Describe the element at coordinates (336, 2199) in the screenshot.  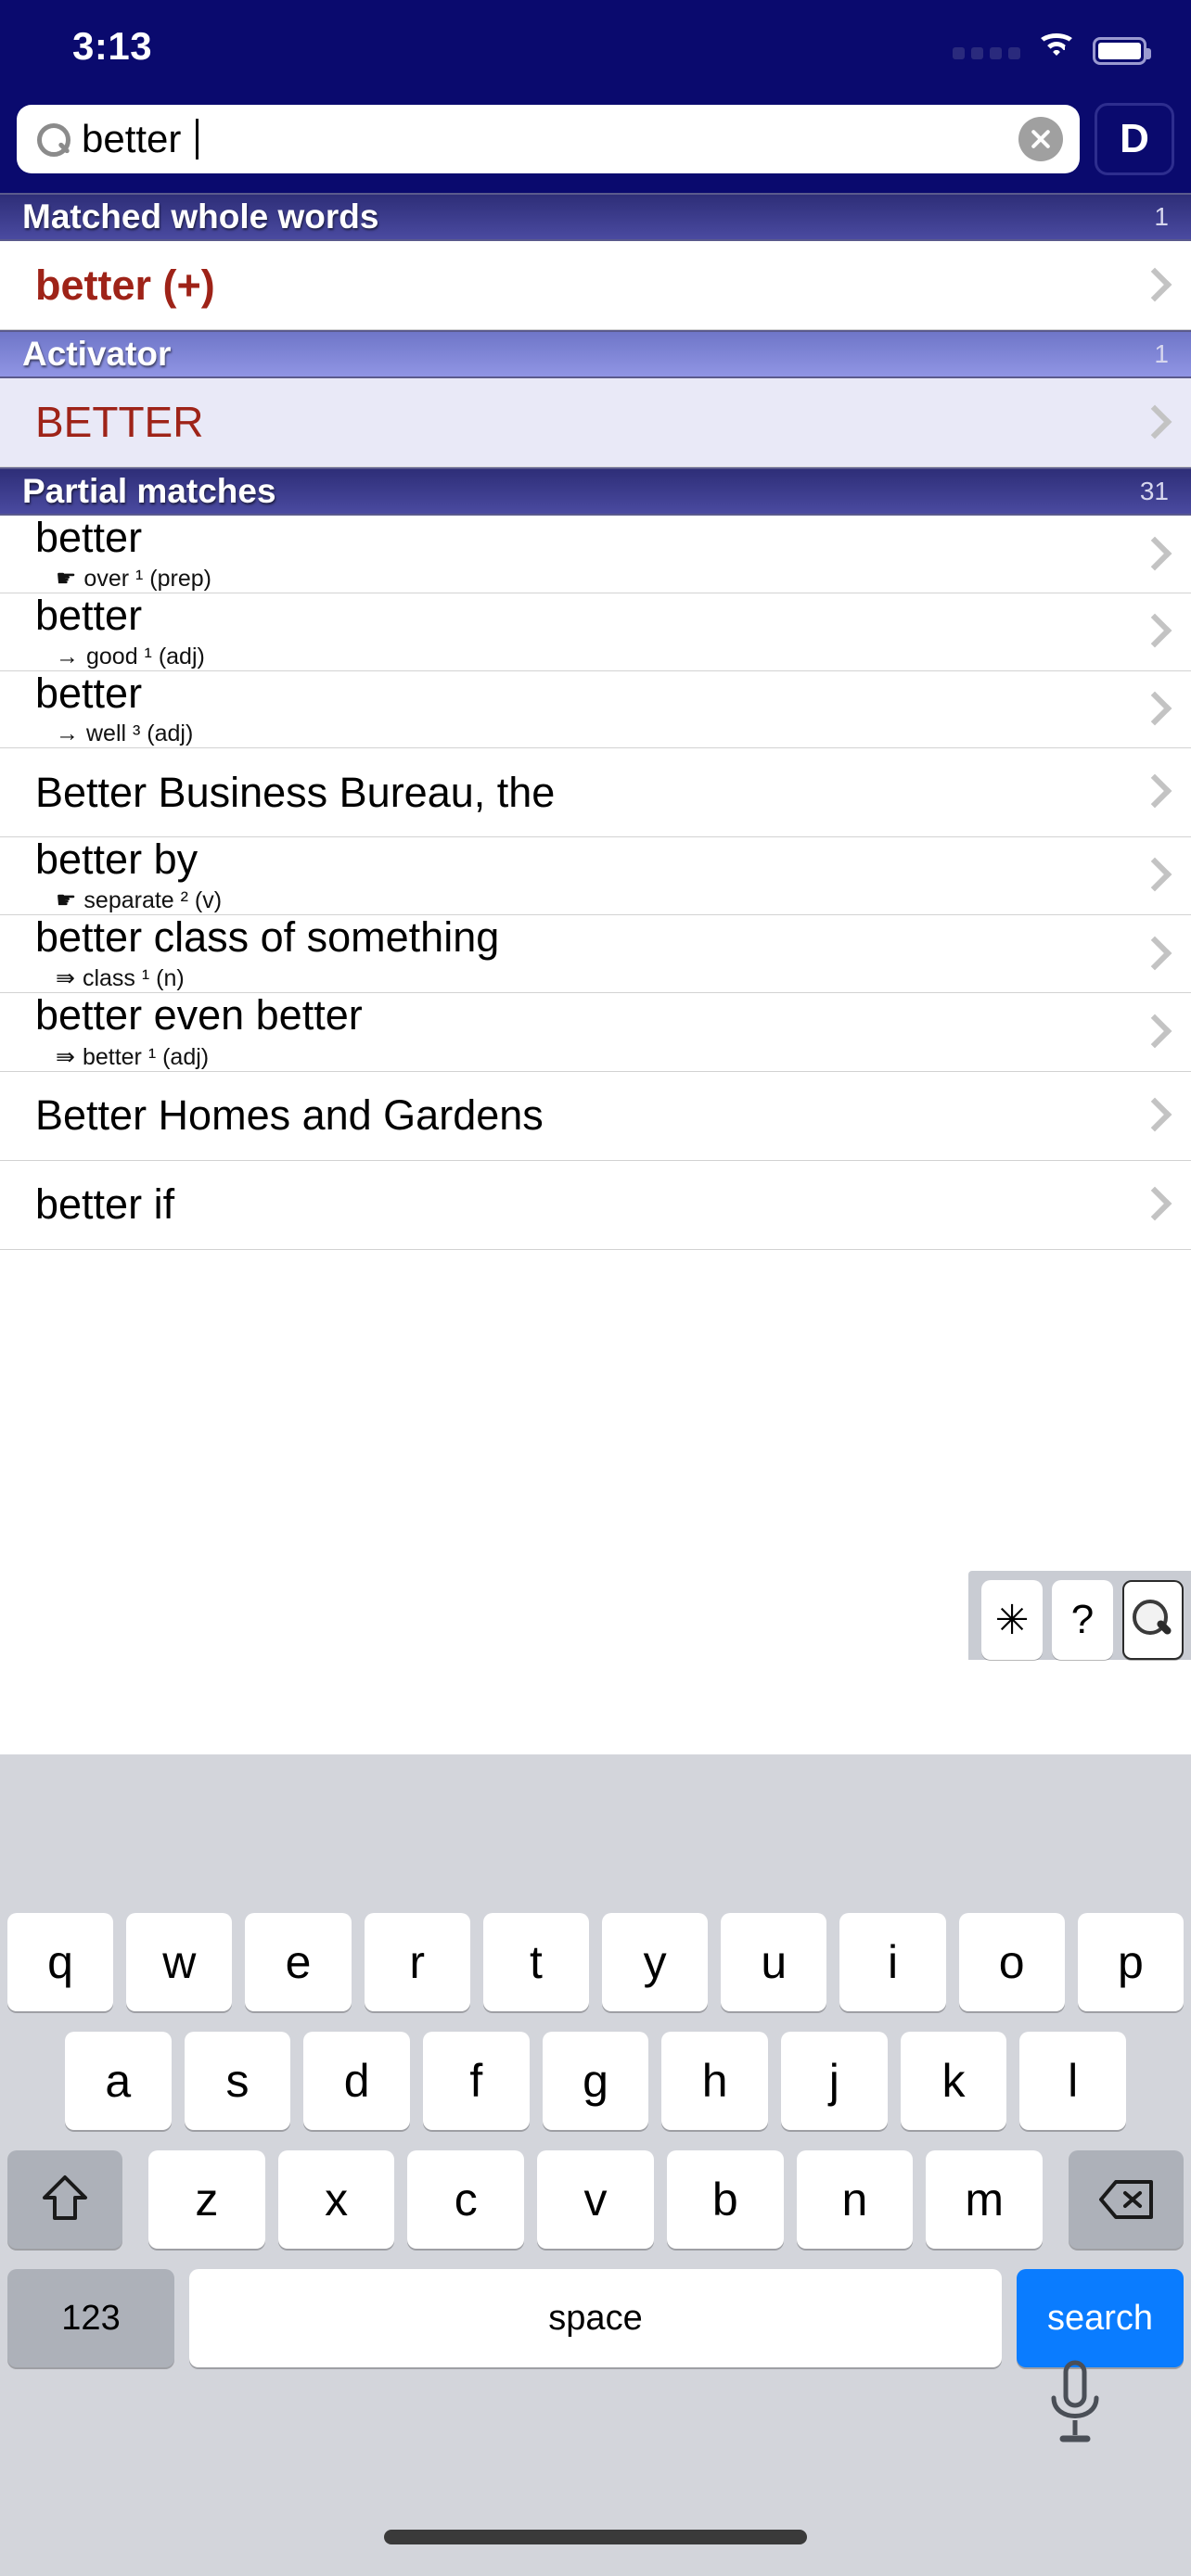
I see `key-x: x` at that location.